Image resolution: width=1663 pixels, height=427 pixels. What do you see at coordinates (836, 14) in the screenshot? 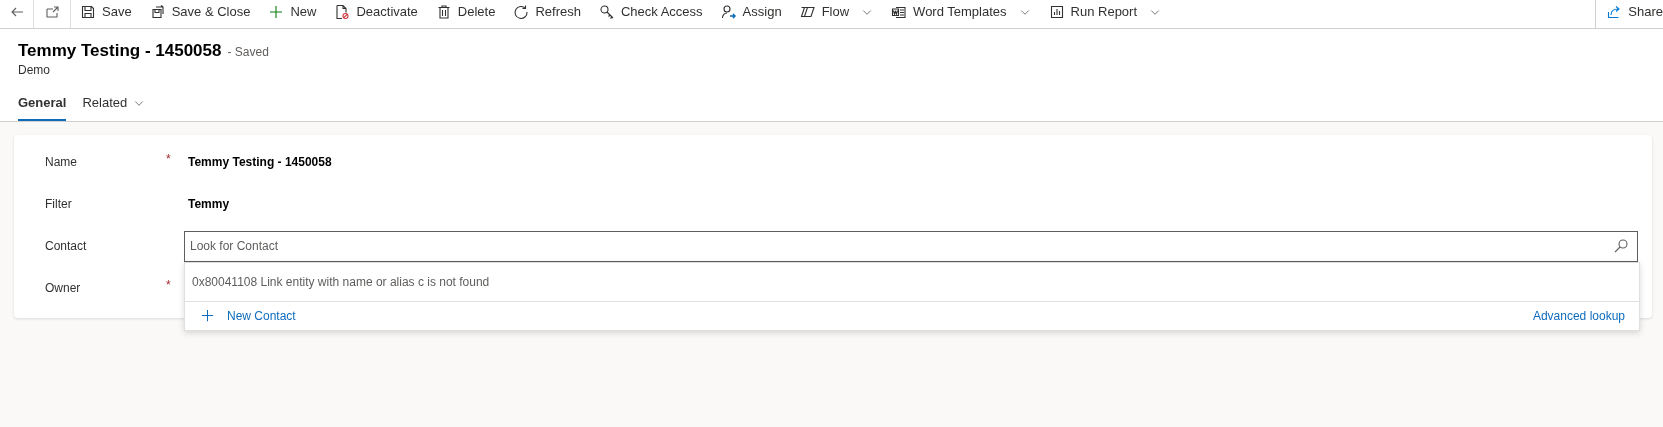
I see `command-button: Flow` at bounding box center [836, 14].